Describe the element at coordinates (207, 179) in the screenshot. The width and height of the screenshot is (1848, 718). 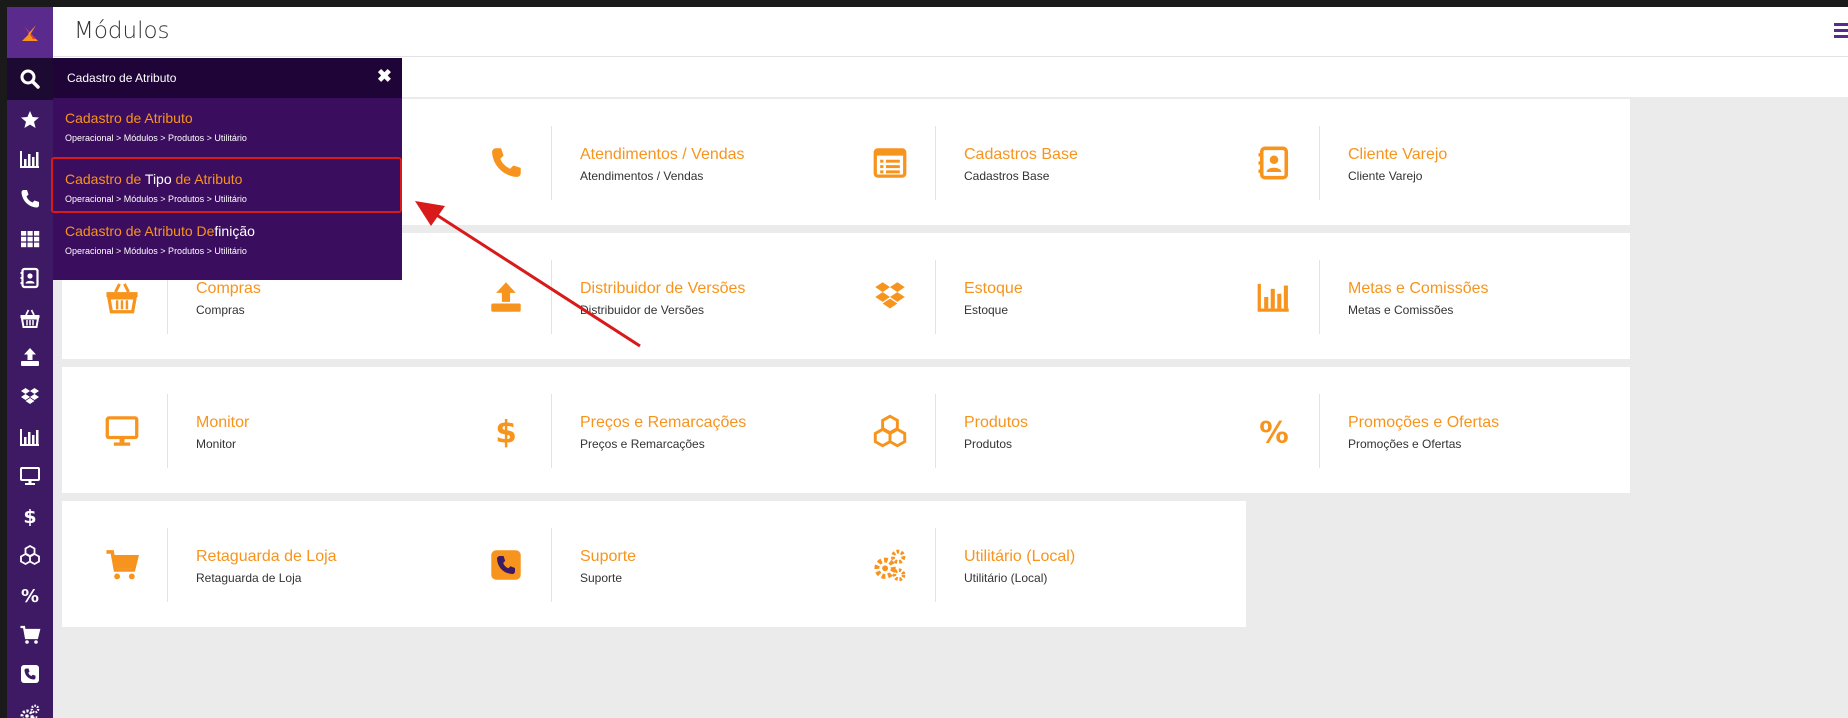
I see `search-result-matched-text: de Atributo` at that location.